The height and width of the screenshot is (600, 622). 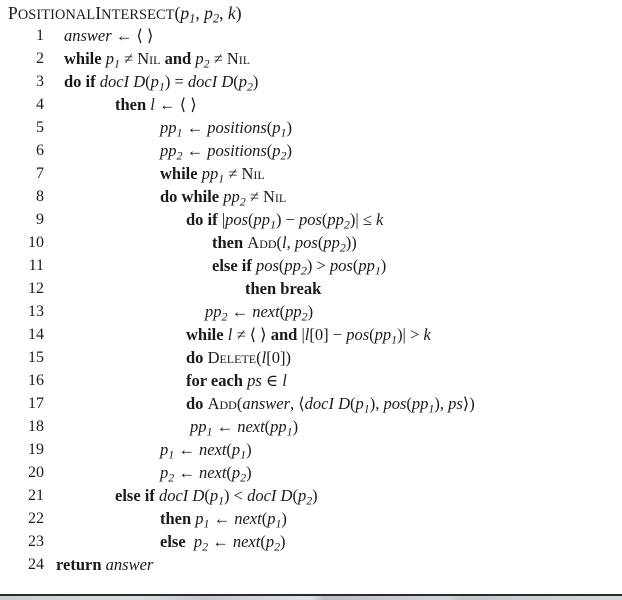 What do you see at coordinates (311, 58) in the screenshot?
I see `code-line: 2 while p1 ≠ Nil and p2 ≠ Nil` at bounding box center [311, 58].